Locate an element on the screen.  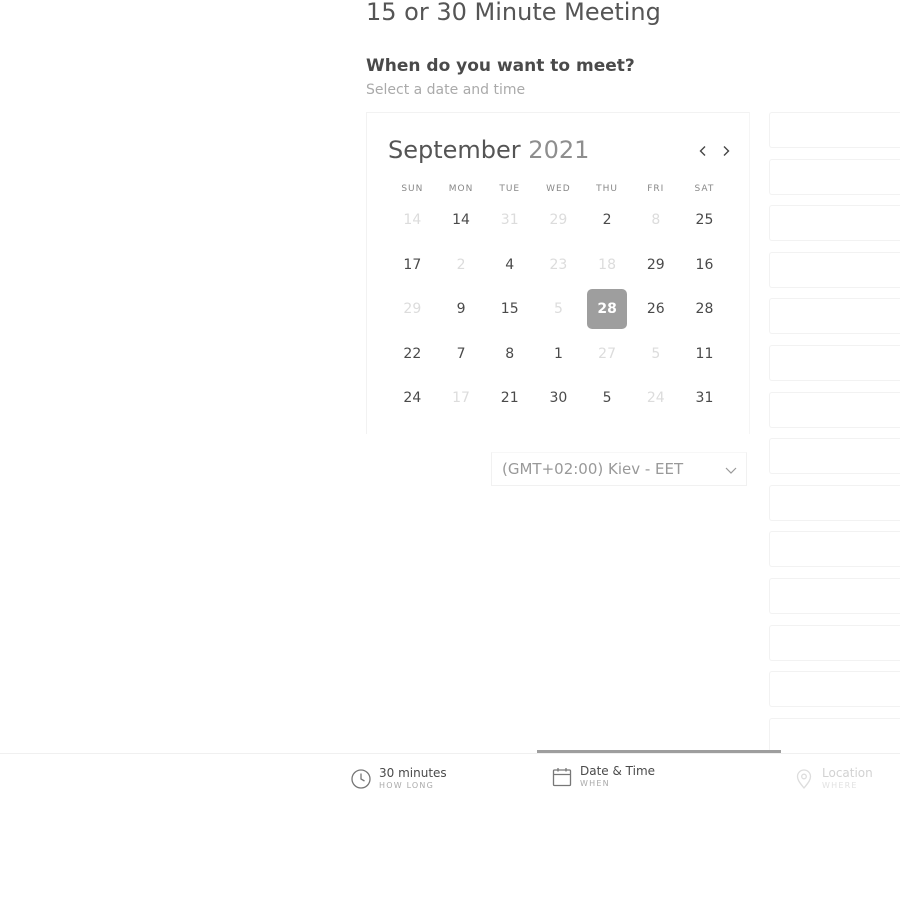
step-where: Location WHERE is located at coordinates (833, 778).